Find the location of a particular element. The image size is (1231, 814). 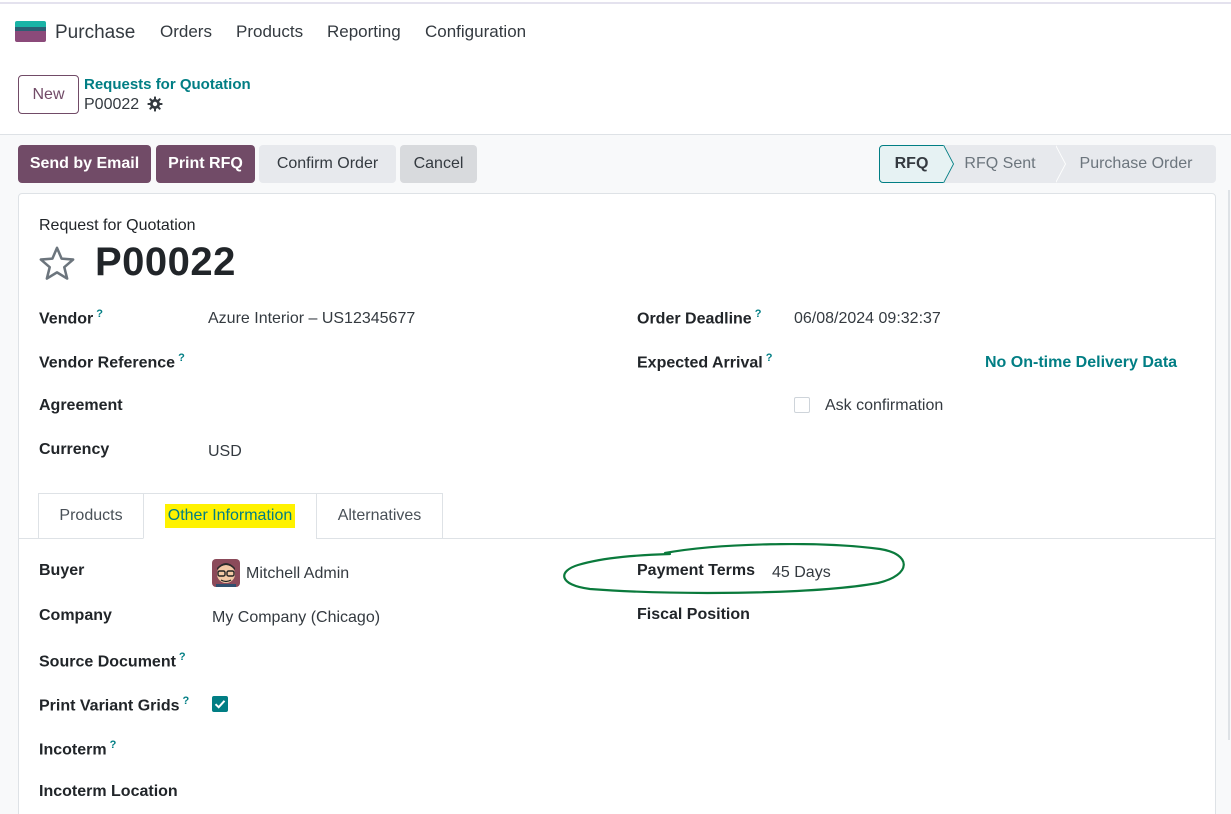

breadcrumb-requests-for-quotation: Requests for Quotation is located at coordinates (167, 84).